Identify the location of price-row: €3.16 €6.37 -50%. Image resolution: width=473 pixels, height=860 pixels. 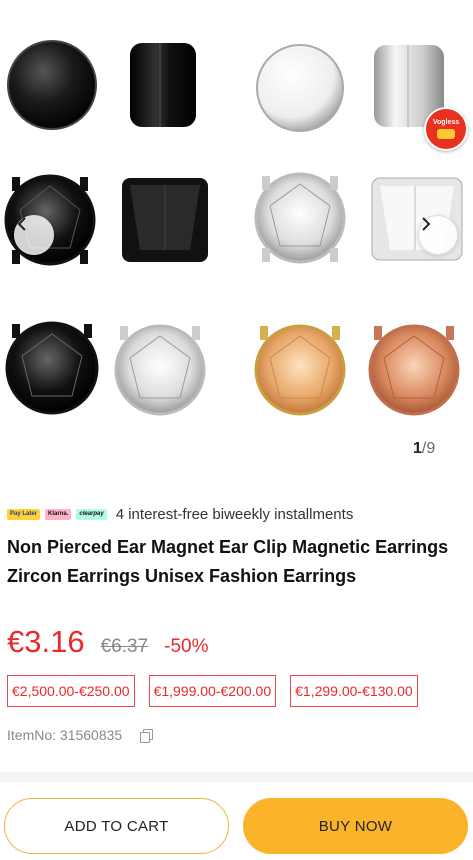
(107, 642).